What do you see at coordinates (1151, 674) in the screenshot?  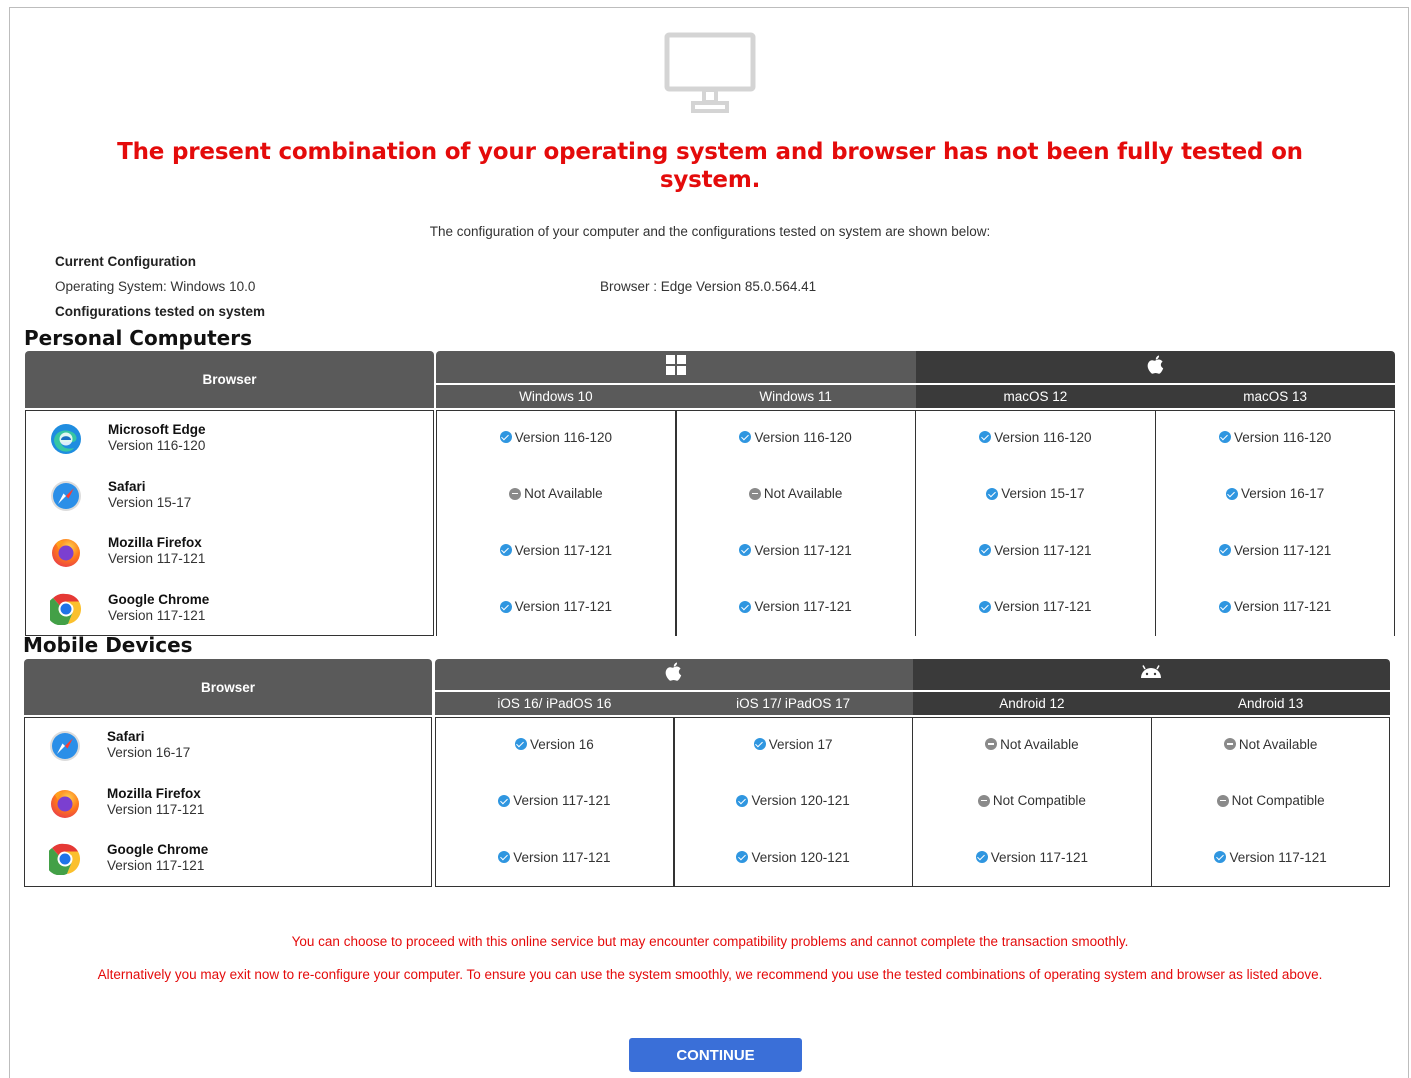 I see `android-icon` at bounding box center [1151, 674].